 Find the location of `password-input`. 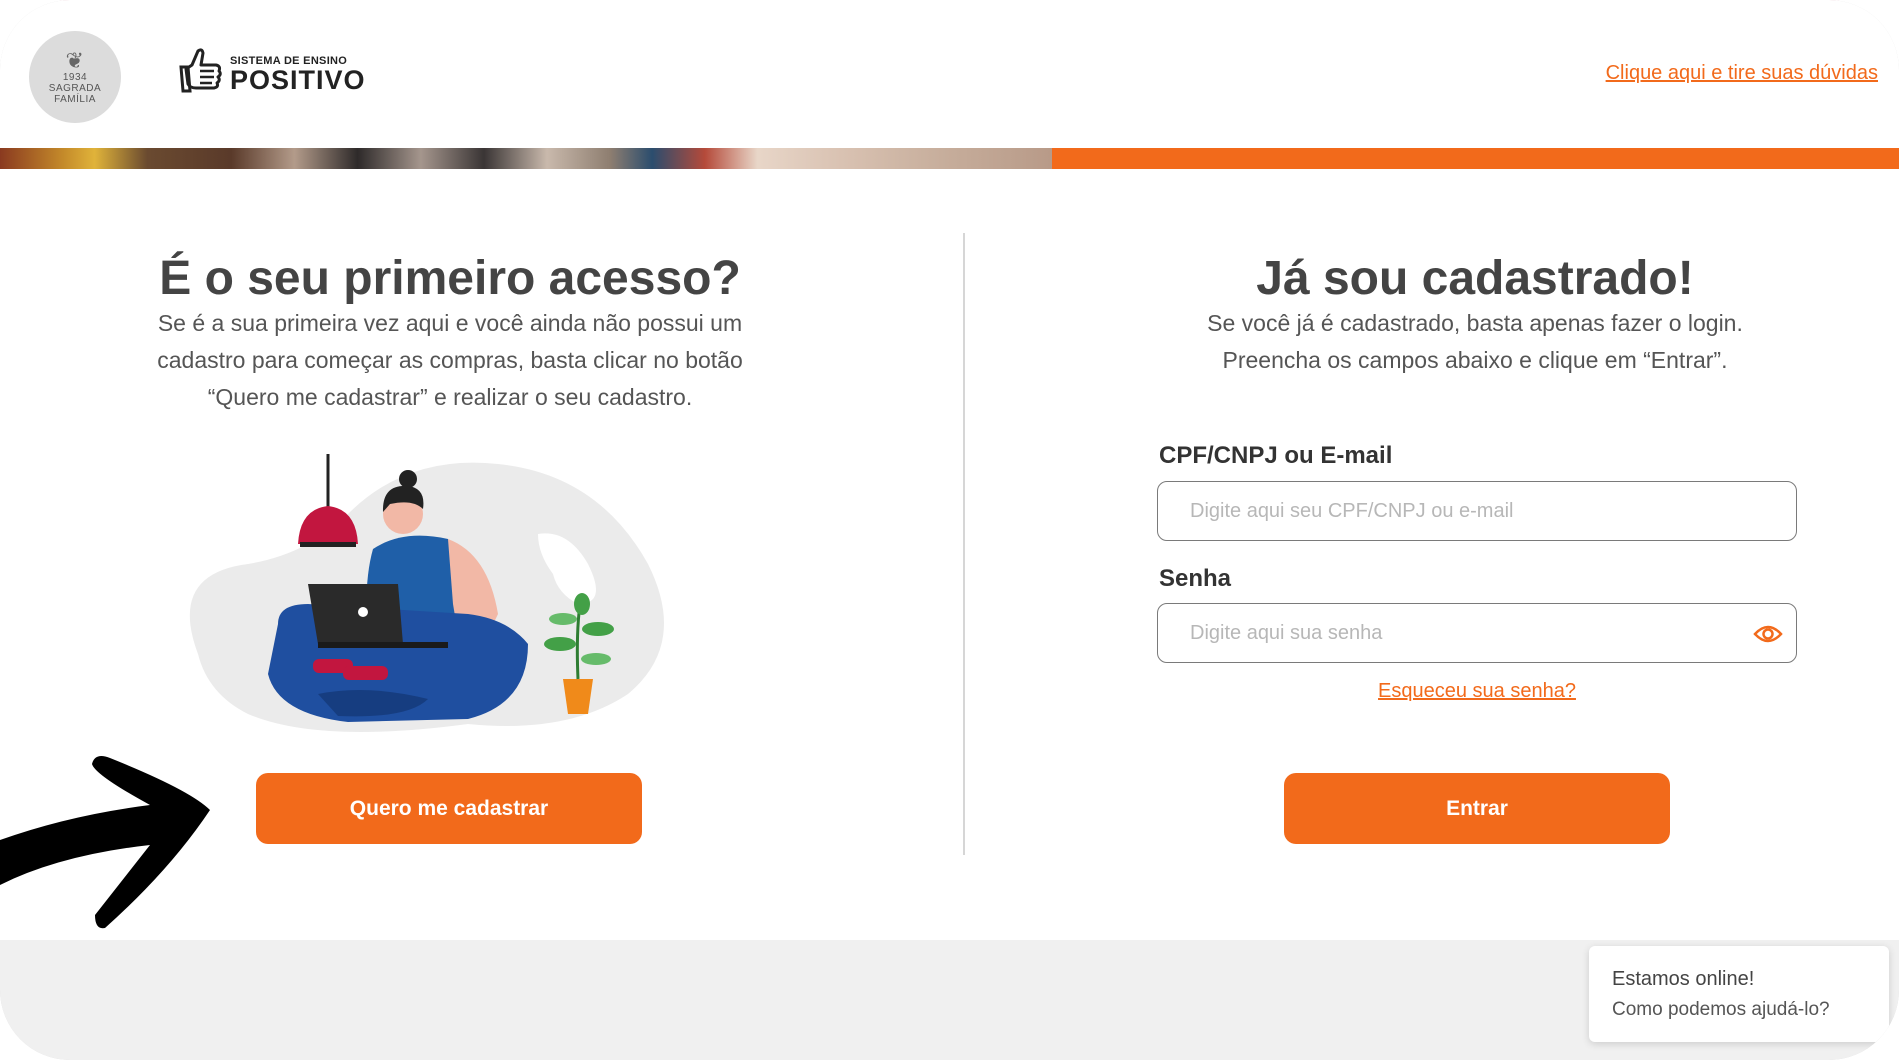

password-input is located at coordinates (1477, 633).